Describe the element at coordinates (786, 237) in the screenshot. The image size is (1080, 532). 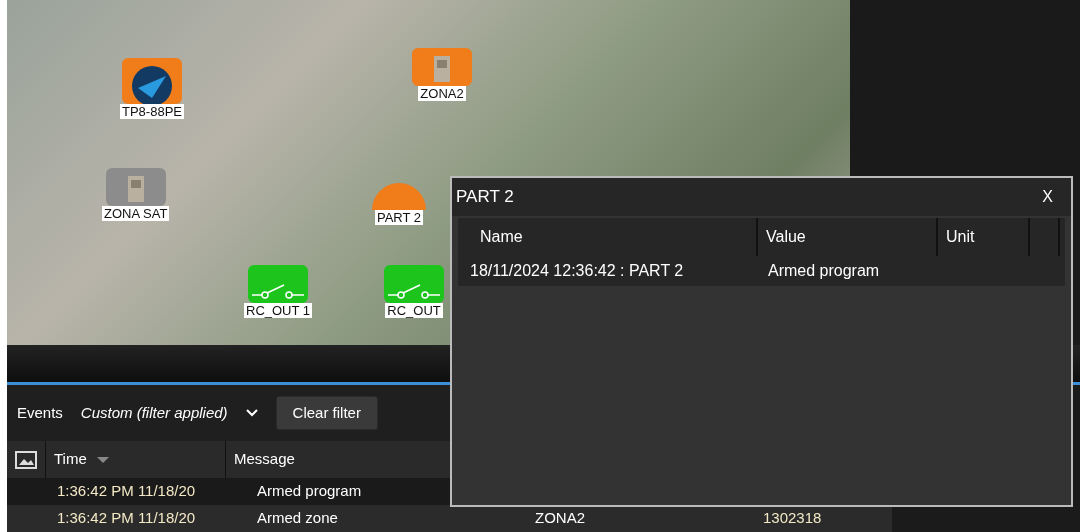
I see `column-header: Value` at that location.